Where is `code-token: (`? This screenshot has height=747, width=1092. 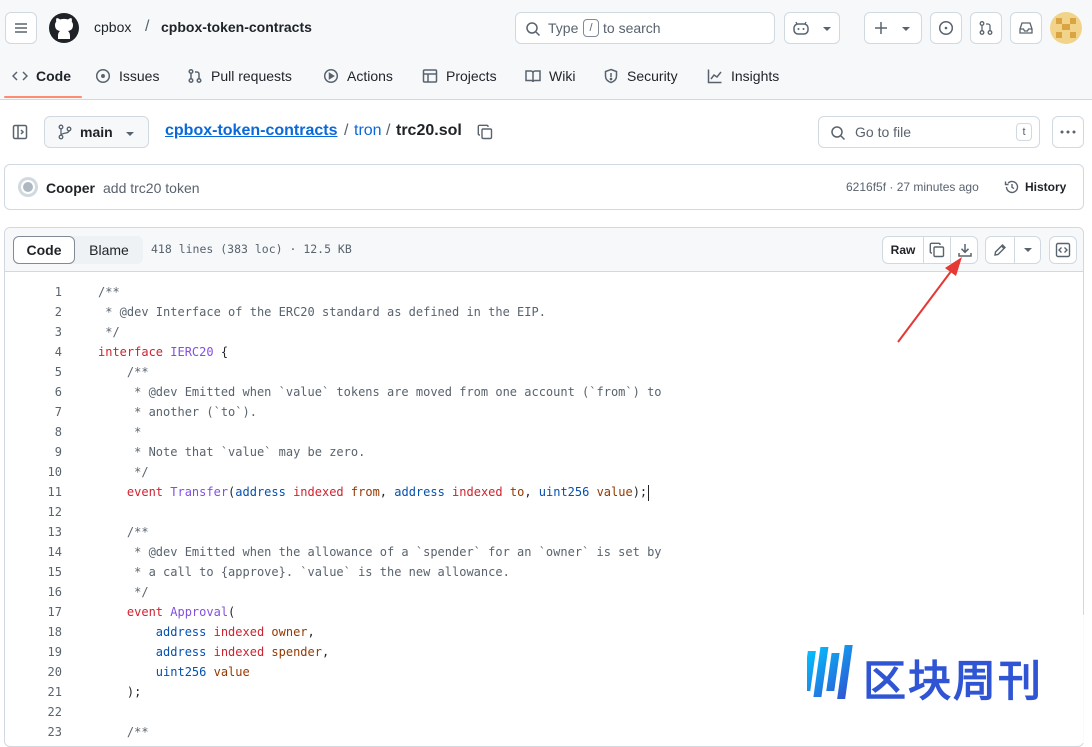 code-token: ( is located at coordinates (232, 612).